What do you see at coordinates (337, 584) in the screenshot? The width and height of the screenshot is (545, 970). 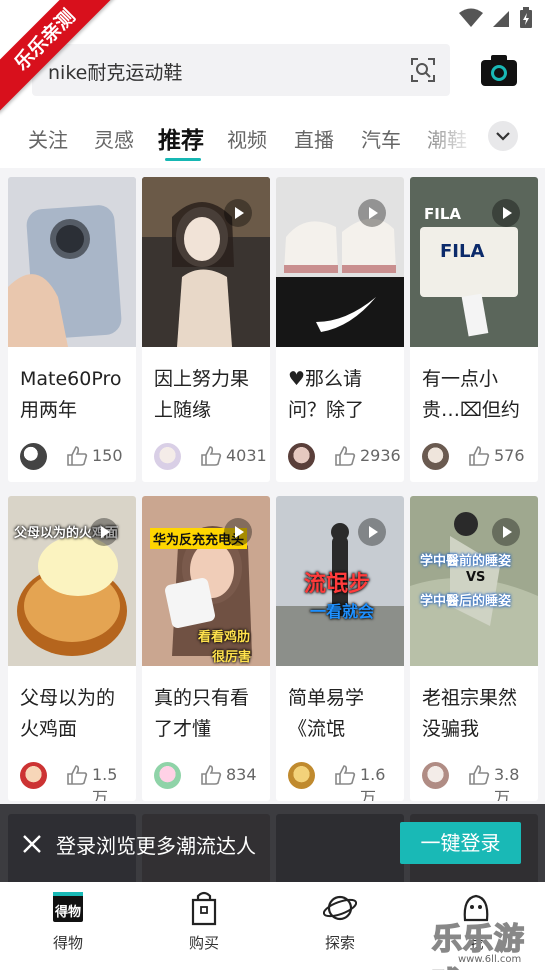 I see `thumbnail-caption: 流氓步` at bounding box center [337, 584].